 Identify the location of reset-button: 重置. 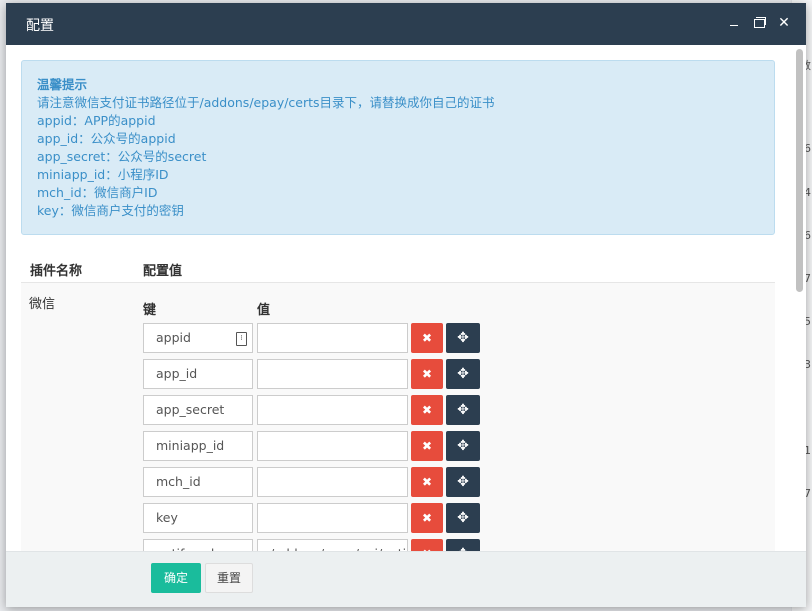
(229, 578).